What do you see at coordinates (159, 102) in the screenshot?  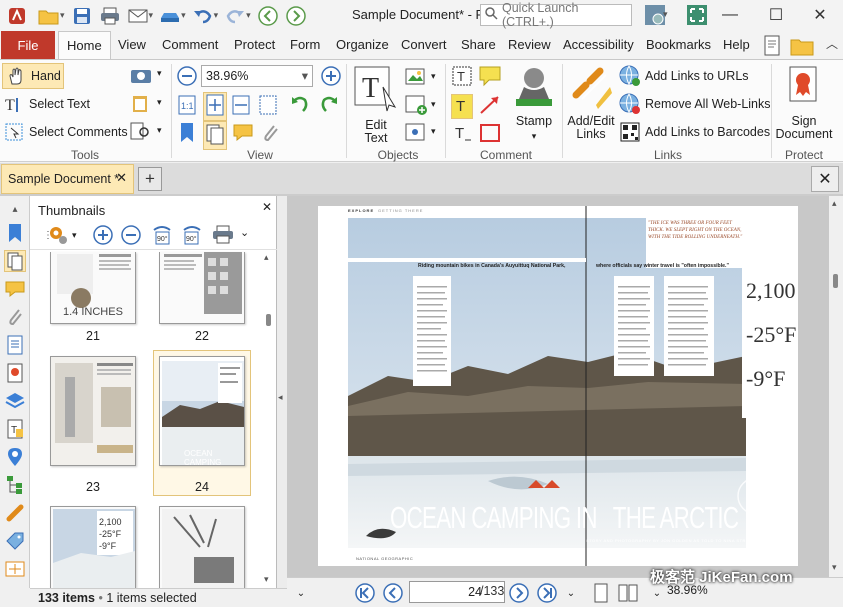 I see `clipboard-dropdown-chevron-icon: ▾` at bounding box center [159, 102].